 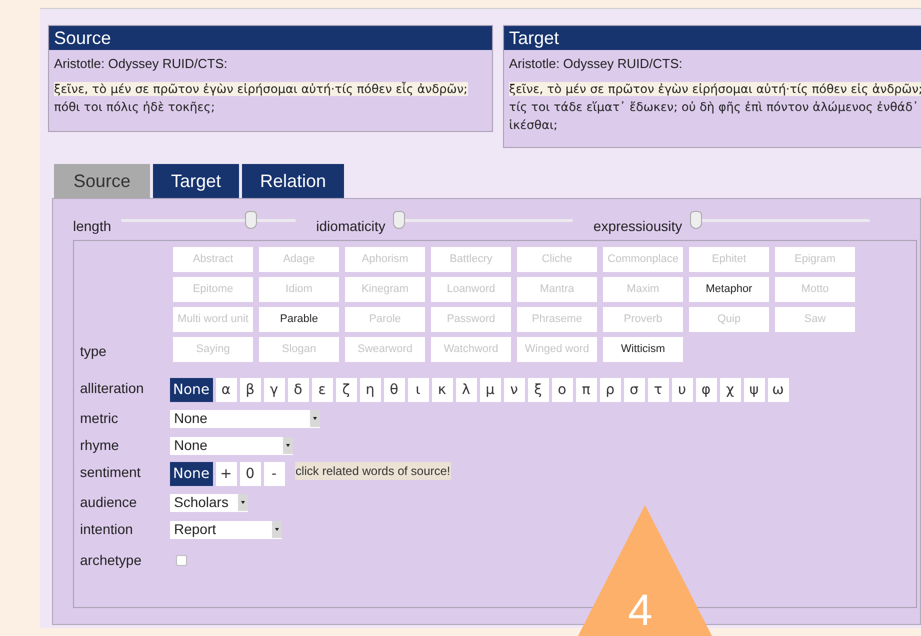 I want to click on toggle-option: +, so click(x=226, y=474).